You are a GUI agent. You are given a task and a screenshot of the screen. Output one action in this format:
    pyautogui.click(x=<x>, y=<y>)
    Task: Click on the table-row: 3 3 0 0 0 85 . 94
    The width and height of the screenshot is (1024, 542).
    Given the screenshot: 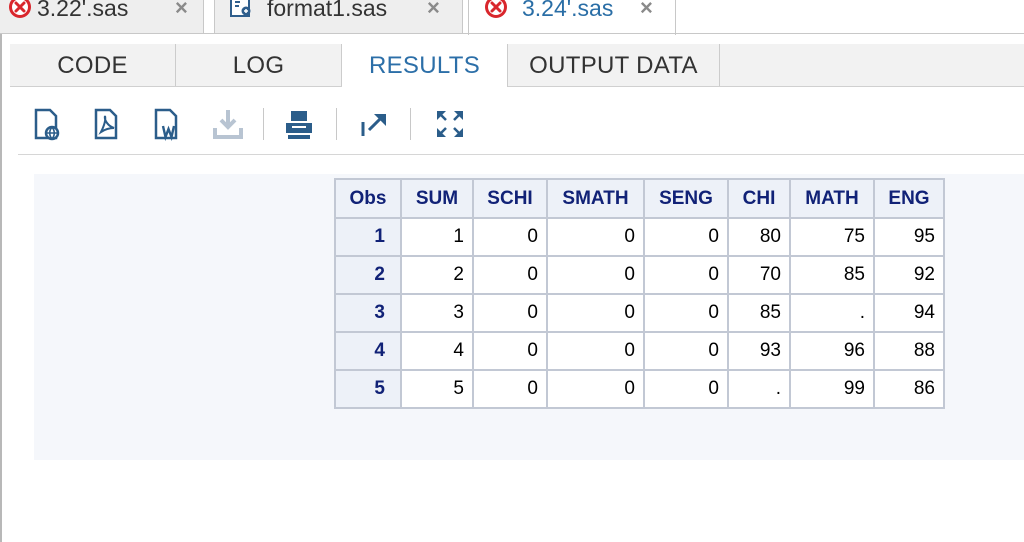 What is the action you would take?
    pyautogui.click(x=639, y=313)
    